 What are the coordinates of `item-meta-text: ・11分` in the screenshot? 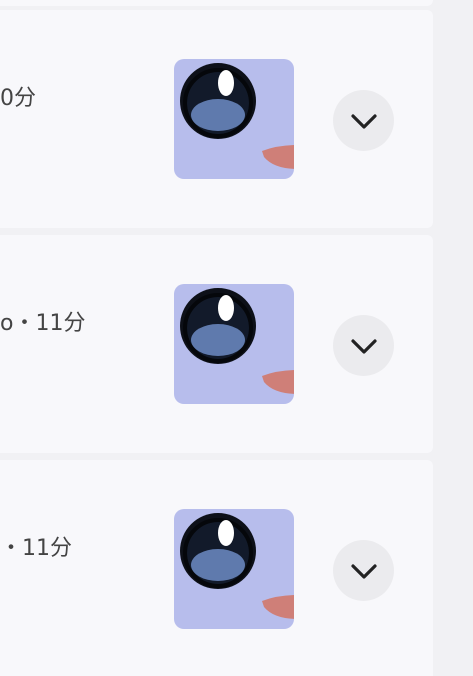 It's located at (36, 548).